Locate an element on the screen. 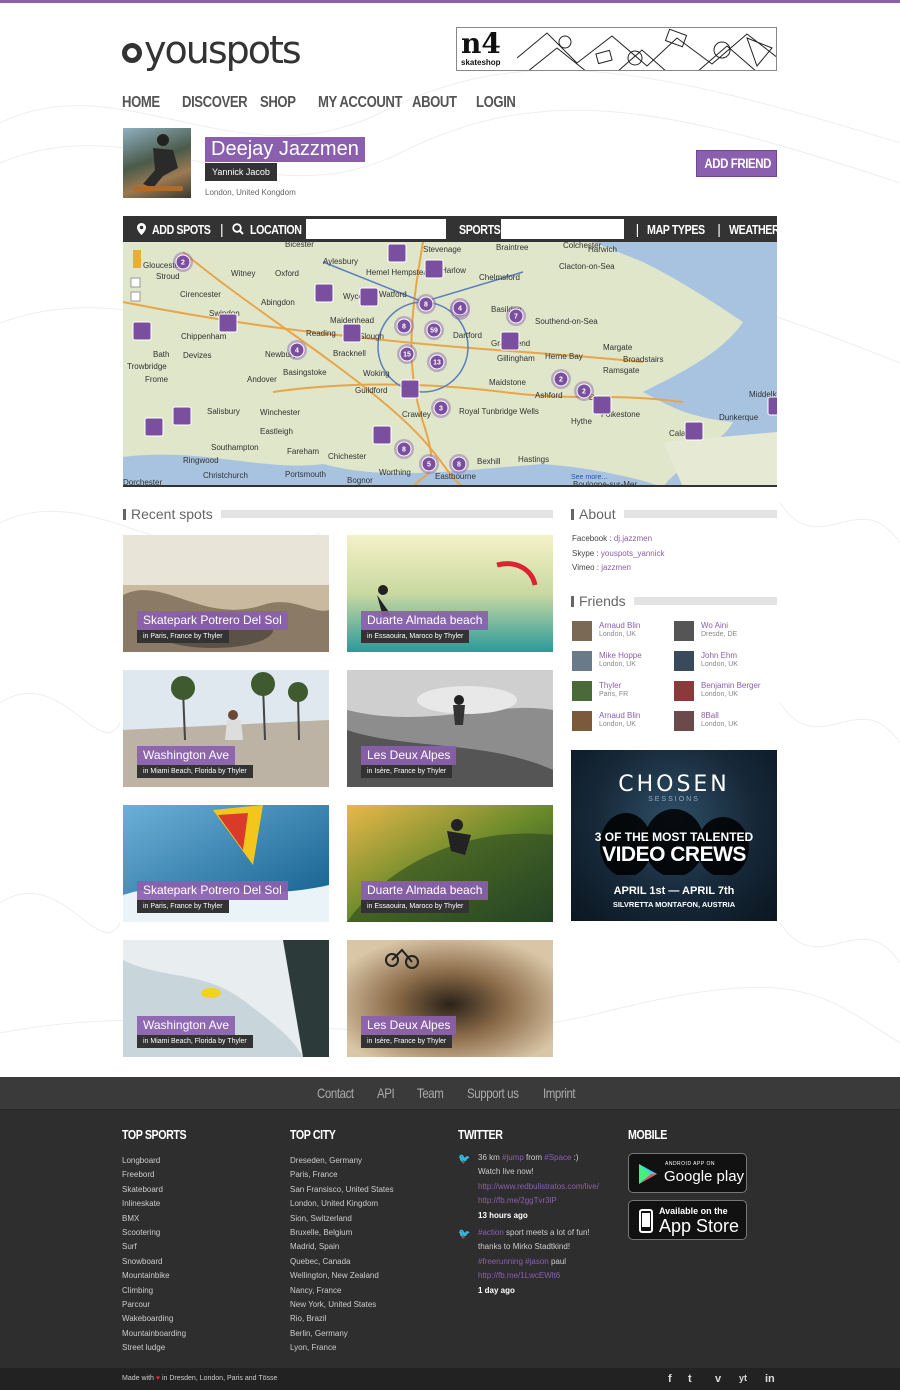 The width and height of the screenshot is (900, 1390). city-link: San Fransisco, United States is located at coordinates (342, 1190).